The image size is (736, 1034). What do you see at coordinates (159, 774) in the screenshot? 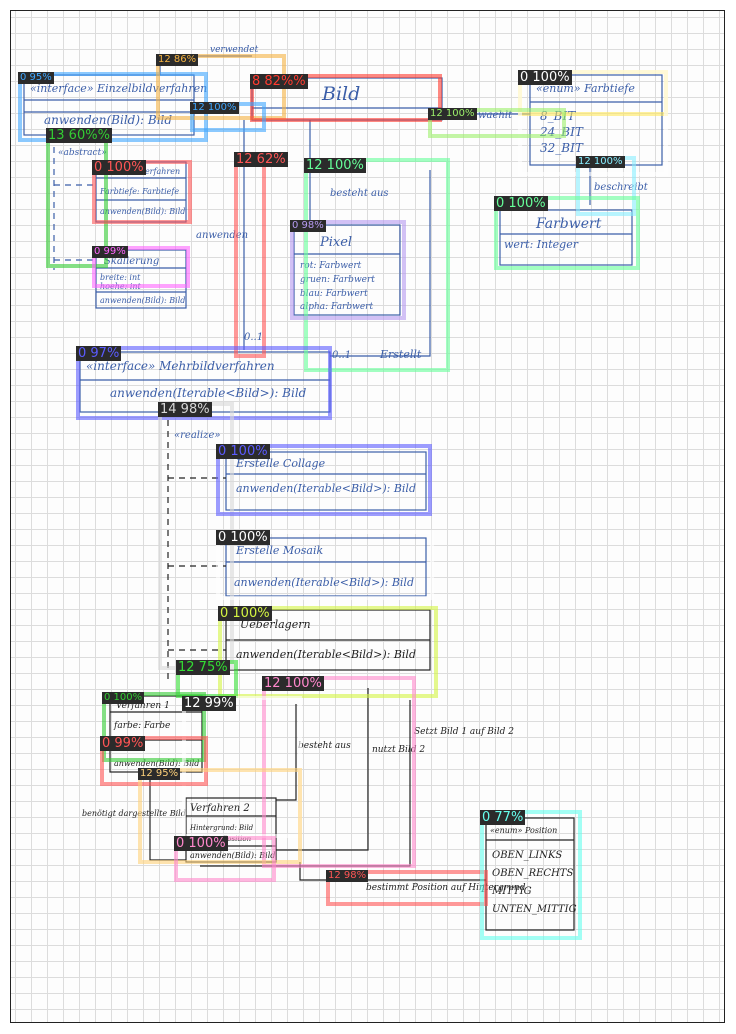
I see `detection-label: 12 95%` at bounding box center [159, 774].